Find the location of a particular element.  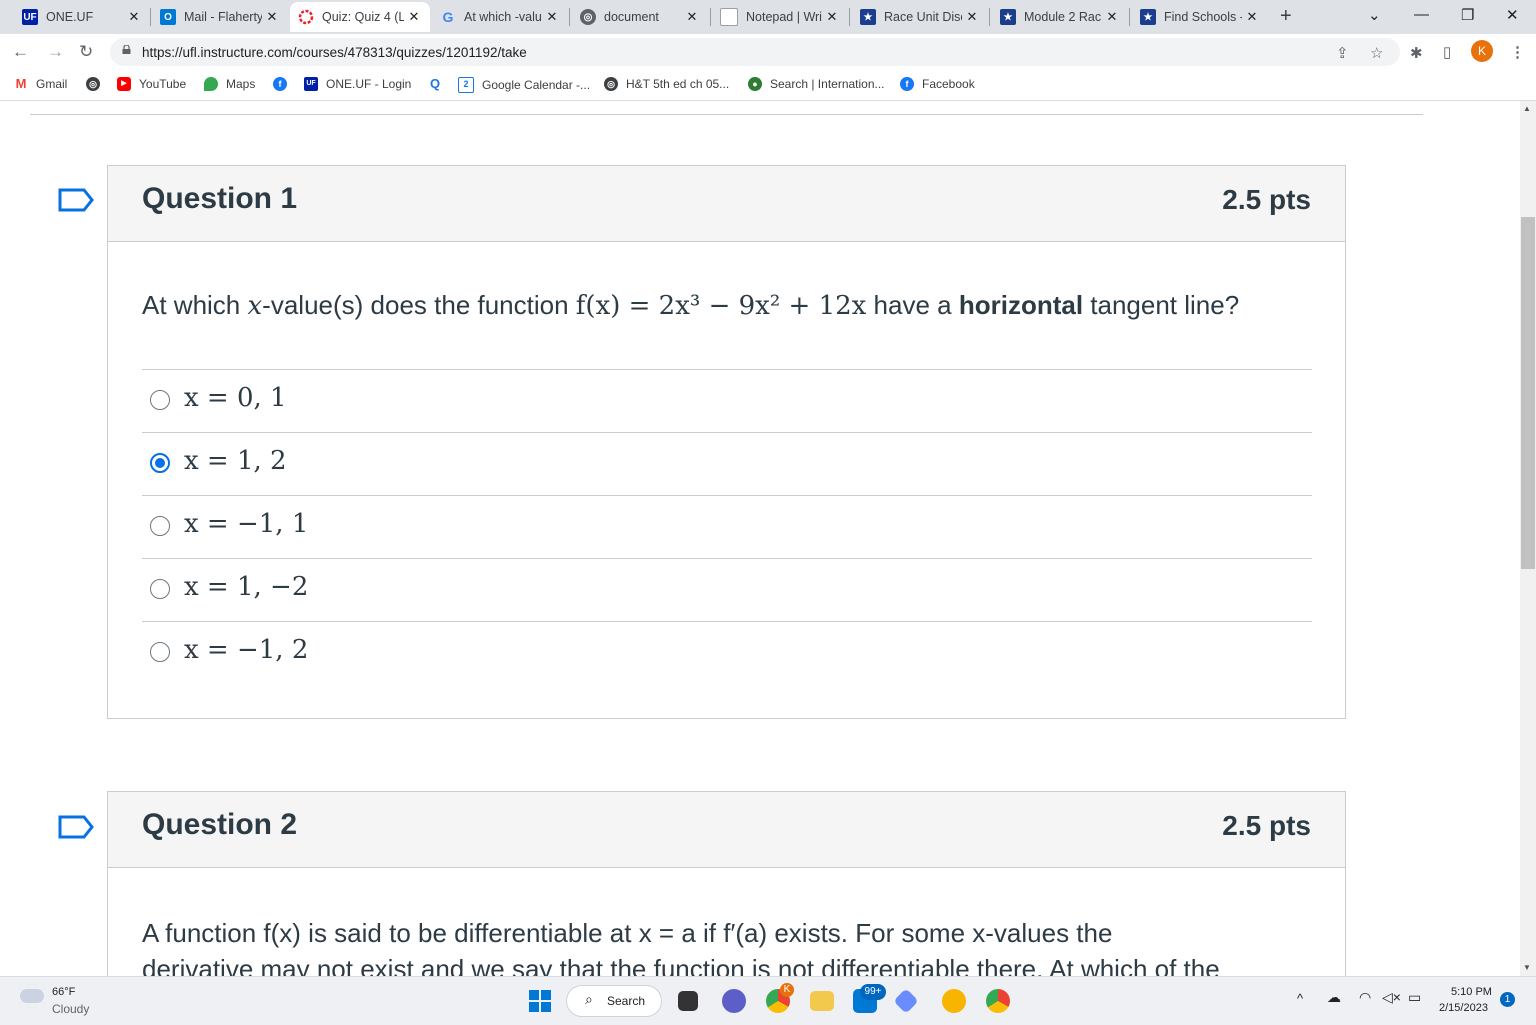

windows-start-icon is located at coordinates (540, 1001).